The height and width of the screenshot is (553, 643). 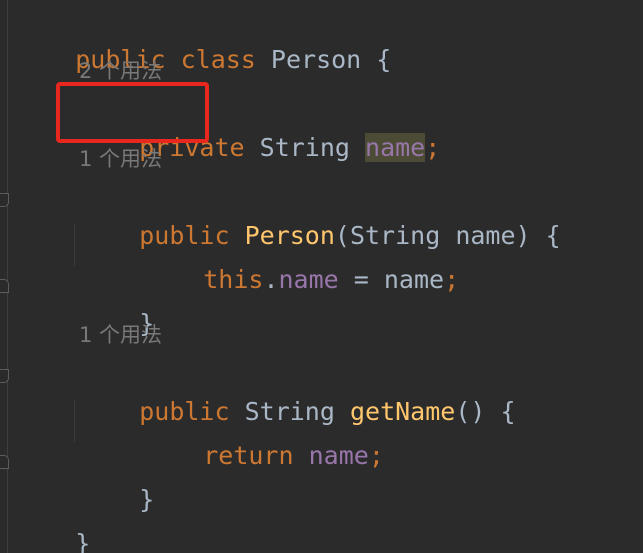 What do you see at coordinates (301, 261) in the screenshot?
I see `code-line-assignment: this.name = name;` at bounding box center [301, 261].